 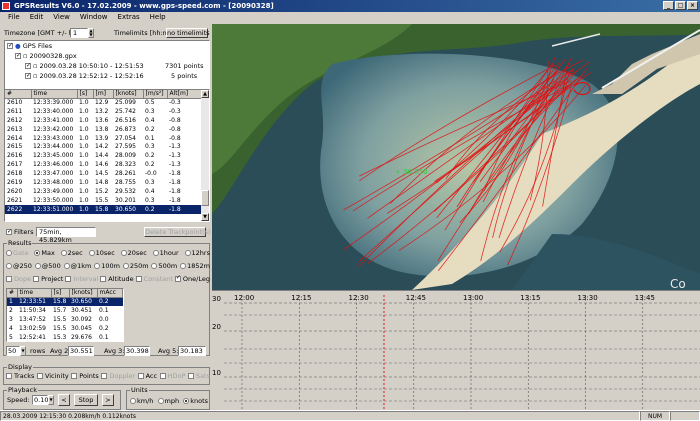 I want to click on trackpoint-row: 2614 12:33:43.000 1.0 13.9 27.054 0.1 -0.8, so click(x=104, y=138).